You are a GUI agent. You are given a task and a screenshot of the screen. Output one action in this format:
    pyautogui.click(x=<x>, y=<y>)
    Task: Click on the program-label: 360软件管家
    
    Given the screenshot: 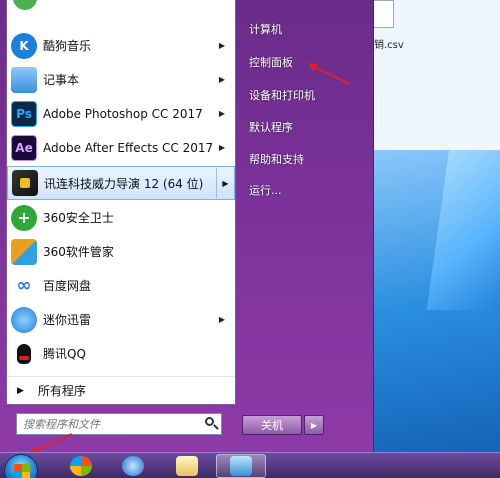 What is the action you would take?
    pyautogui.click(x=78, y=252)
    